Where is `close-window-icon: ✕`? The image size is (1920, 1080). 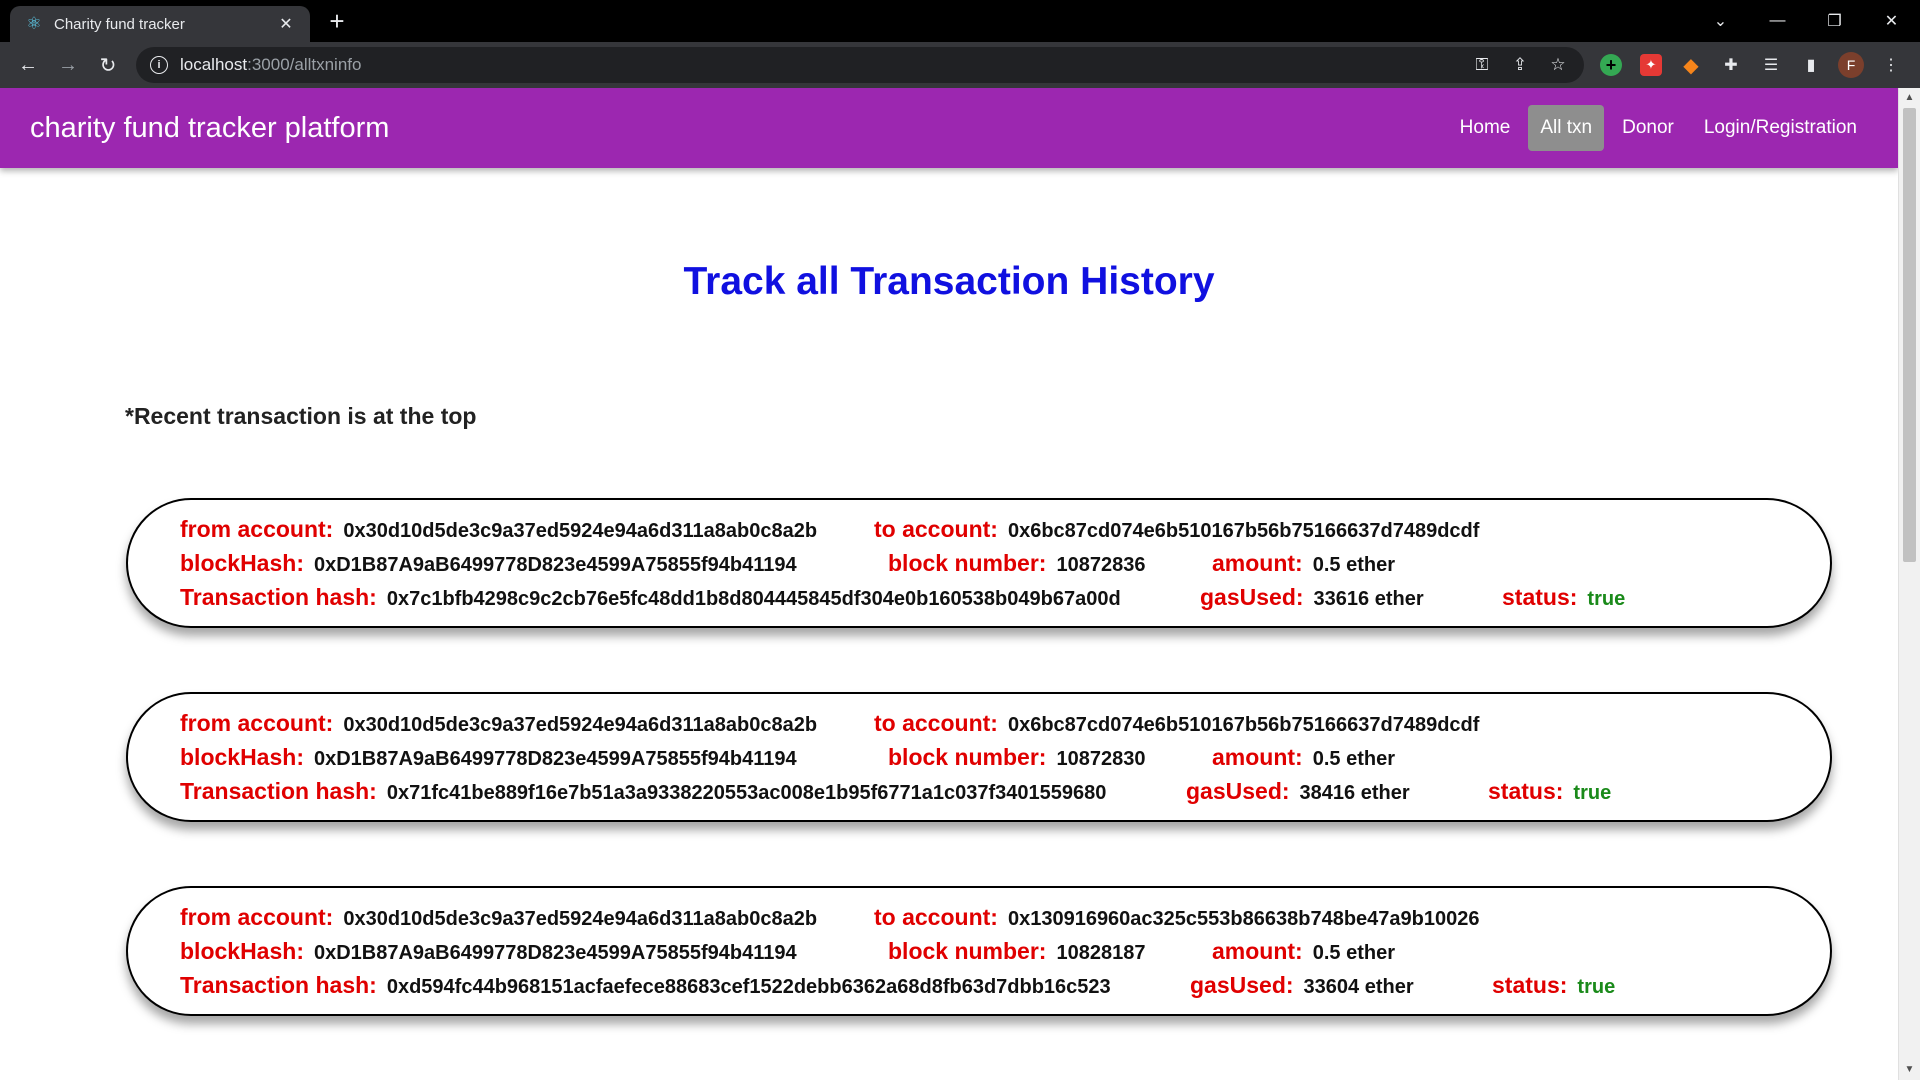
close-window-icon: ✕ is located at coordinates (1891, 21).